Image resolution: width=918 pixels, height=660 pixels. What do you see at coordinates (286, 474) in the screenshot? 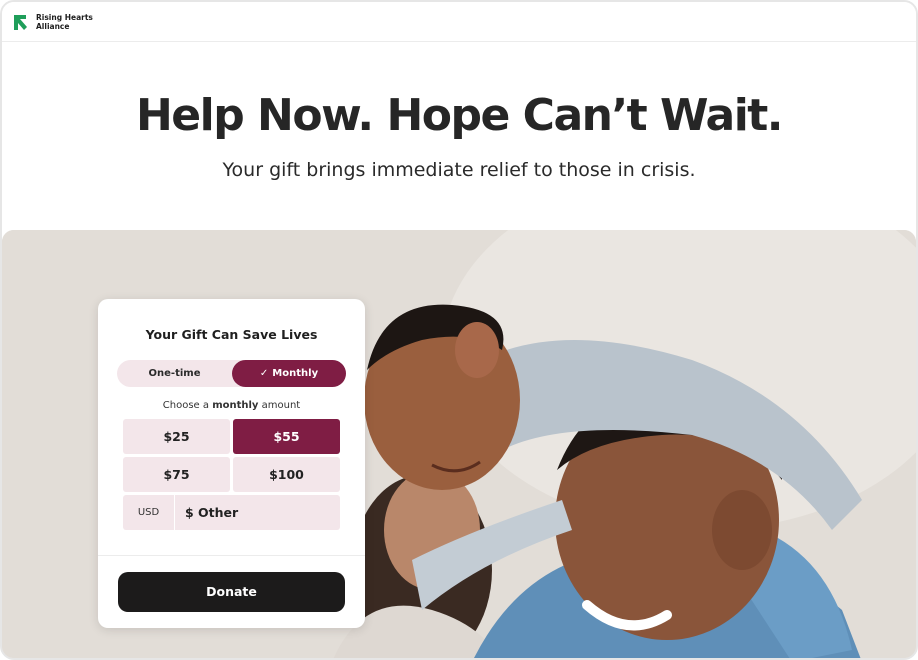
I see `amount-option-100: $100` at bounding box center [286, 474].